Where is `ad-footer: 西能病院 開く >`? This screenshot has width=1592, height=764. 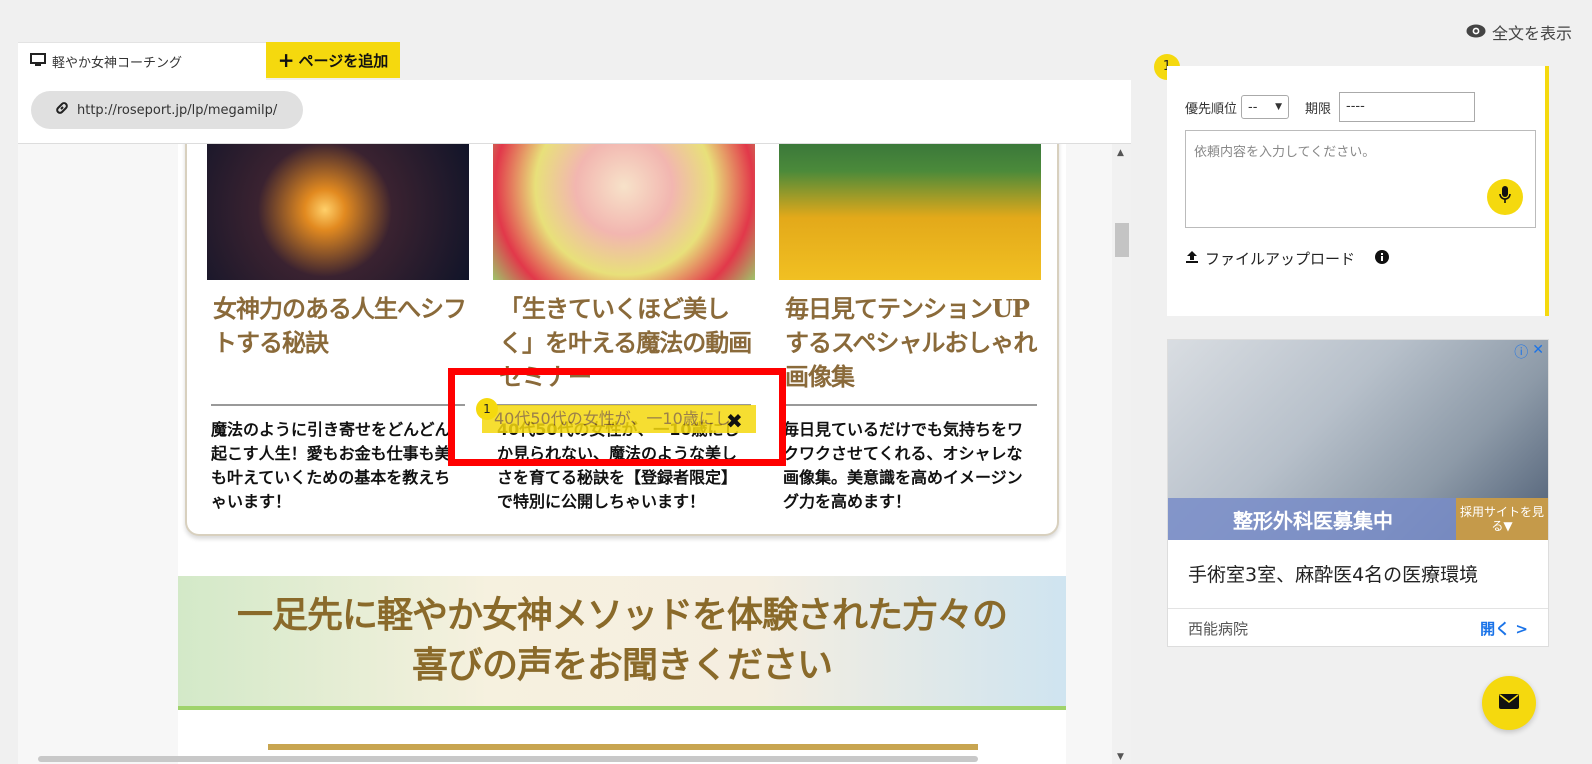 ad-footer: 西能病院 開く > is located at coordinates (1358, 628).